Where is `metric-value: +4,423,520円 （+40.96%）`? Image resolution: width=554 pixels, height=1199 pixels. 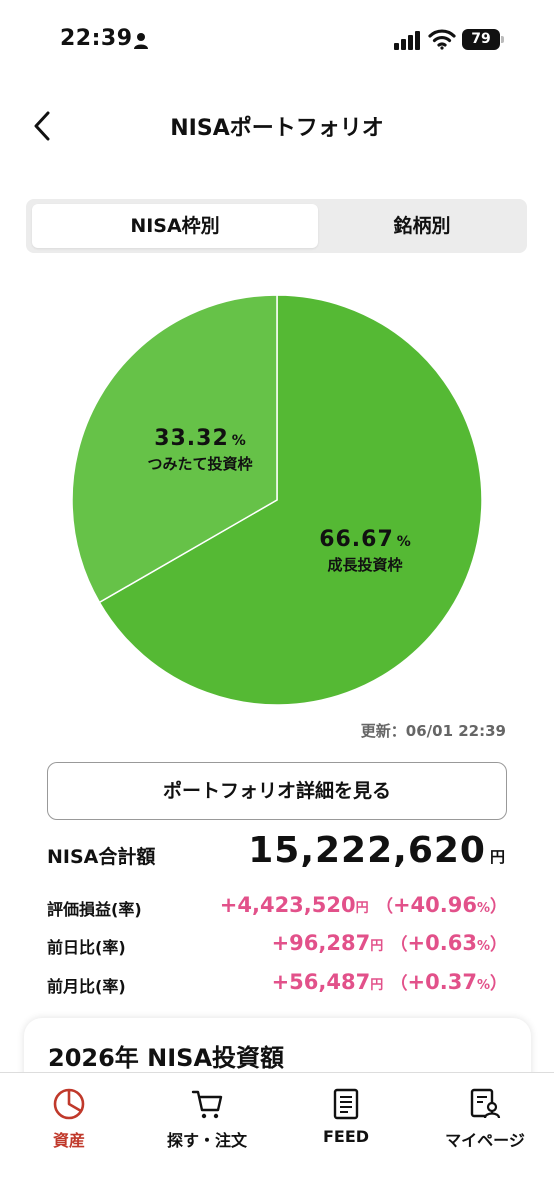
metric-value: +4,423,520円 （+40.96%） is located at coordinates (363, 905).